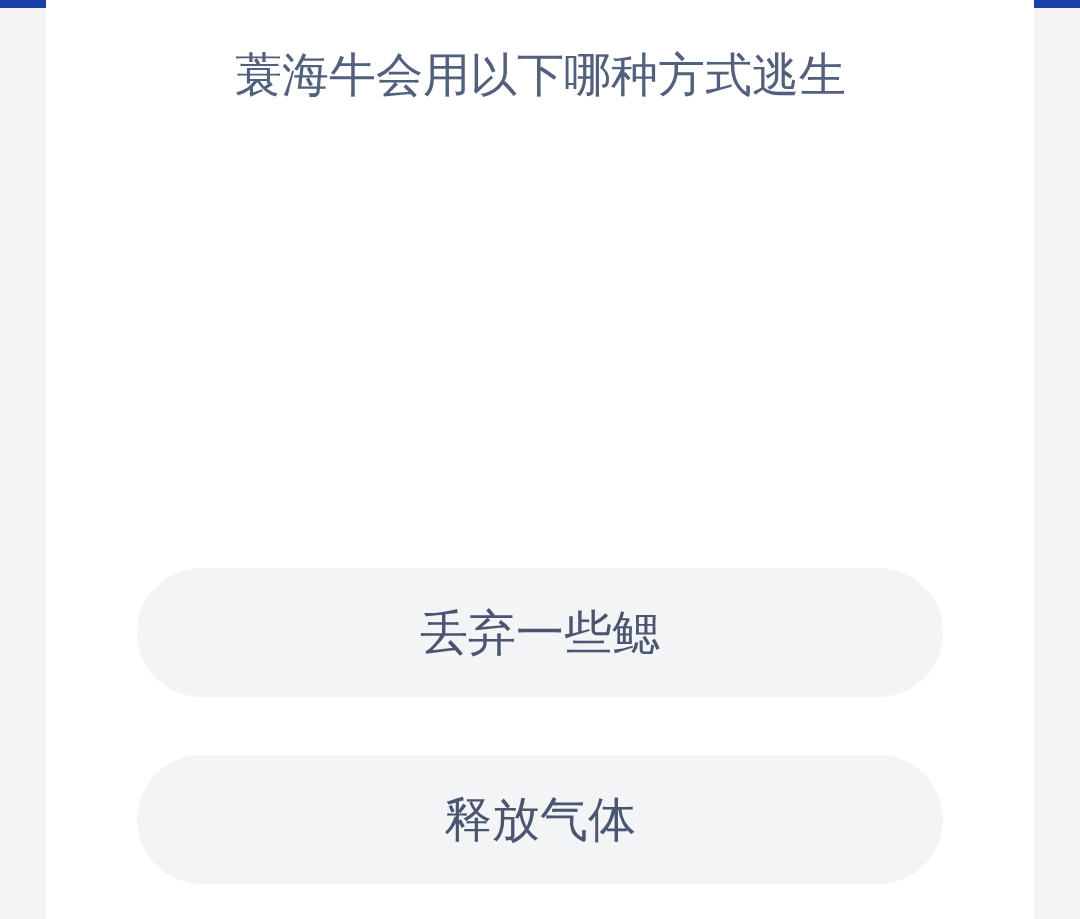 The width and height of the screenshot is (1080, 919). What do you see at coordinates (540, 75) in the screenshot?
I see `question-text: 蓑海牛会用以下哪种方式逃生` at bounding box center [540, 75].